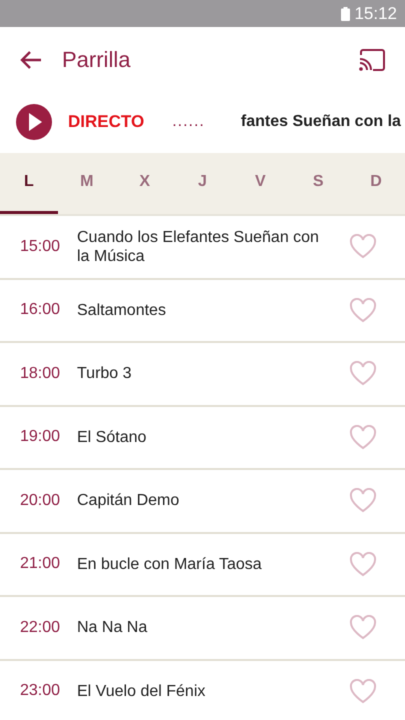 This screenshot has width=405, height=720. Describe the element at coordinates (41, 691) in the screenshot. I see `program-time: 23:00` at that location.